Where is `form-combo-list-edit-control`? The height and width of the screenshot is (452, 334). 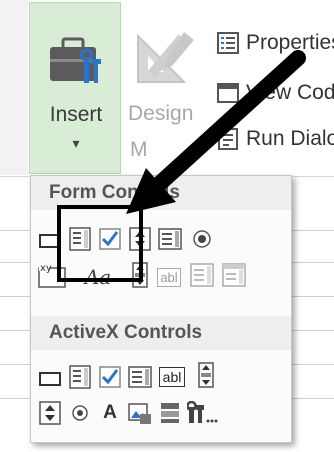
form-combo-list-edit-control is located at coordinates (202, 275).